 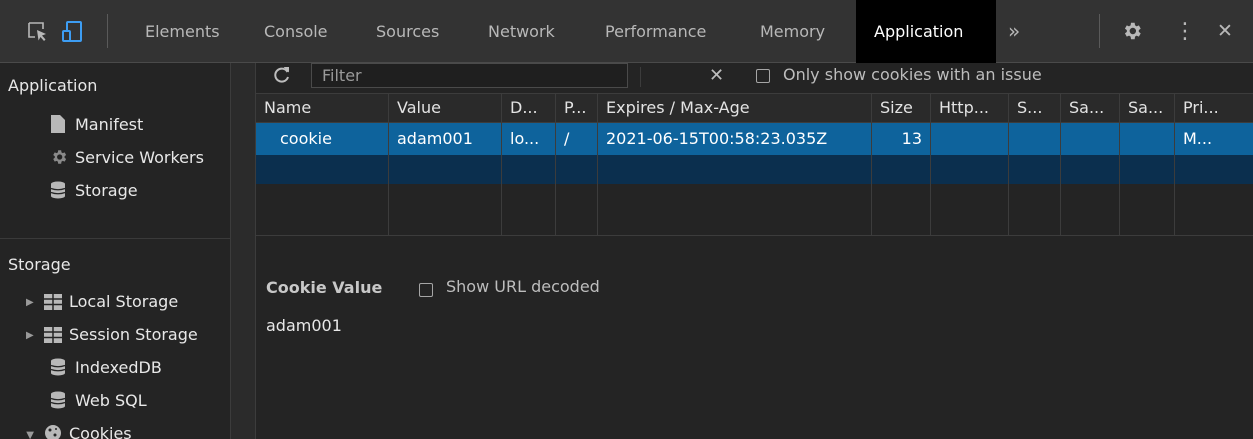 What do you see at coordinates (133, 334) in the screenshot?
I see `sidebar-item-label: Session Storage` at bounding box center [133, 334].